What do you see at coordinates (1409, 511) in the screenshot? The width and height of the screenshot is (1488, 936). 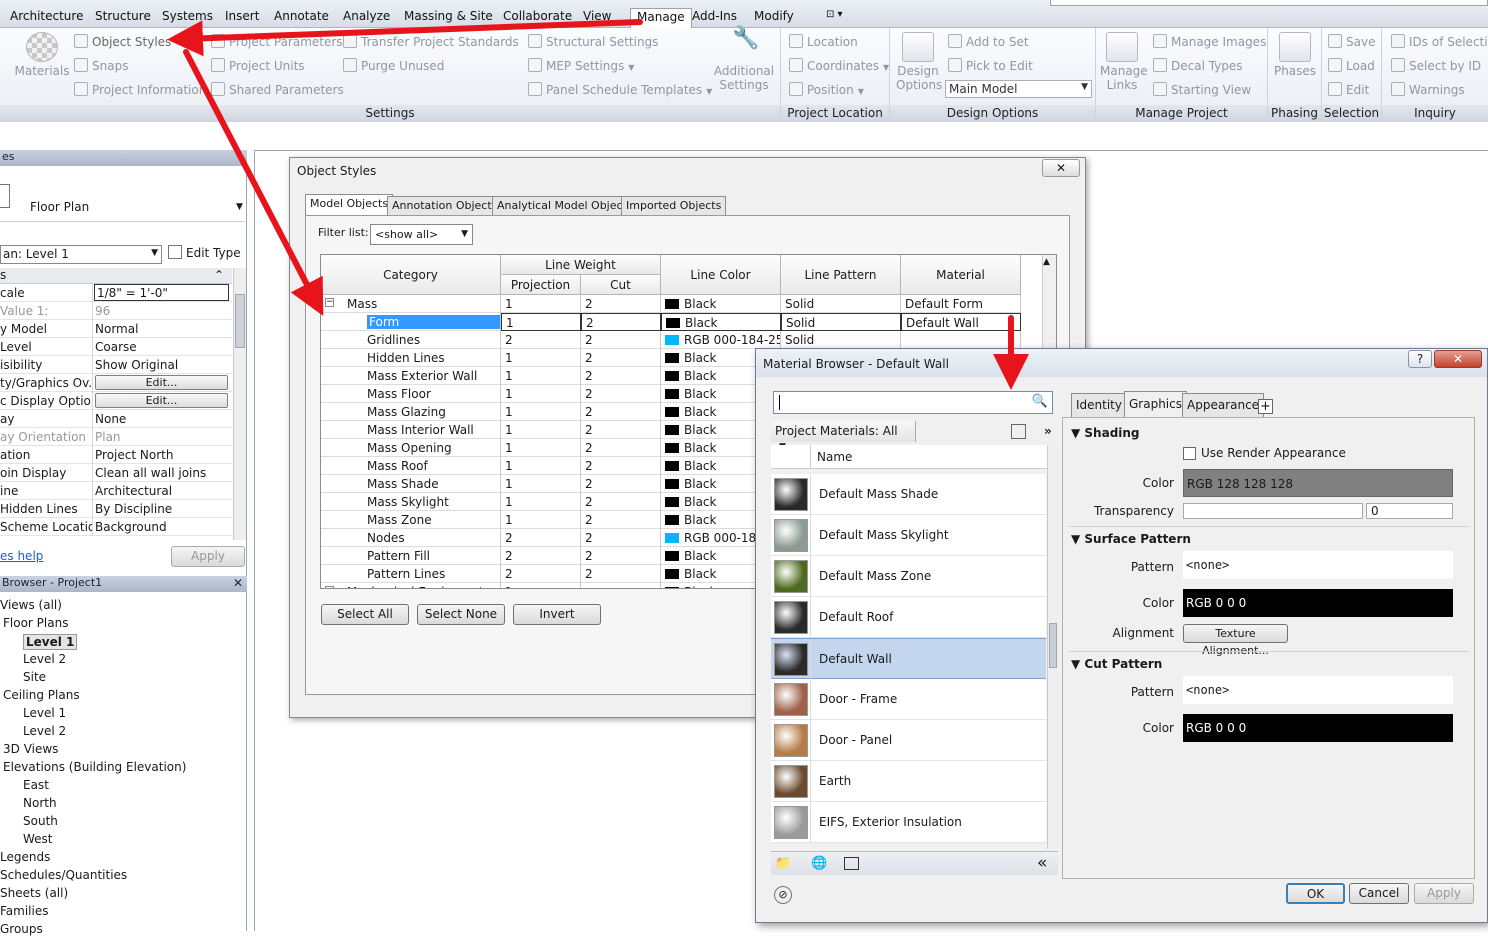 I see `transparency-input: 0` at bounding box center [1409, 511].